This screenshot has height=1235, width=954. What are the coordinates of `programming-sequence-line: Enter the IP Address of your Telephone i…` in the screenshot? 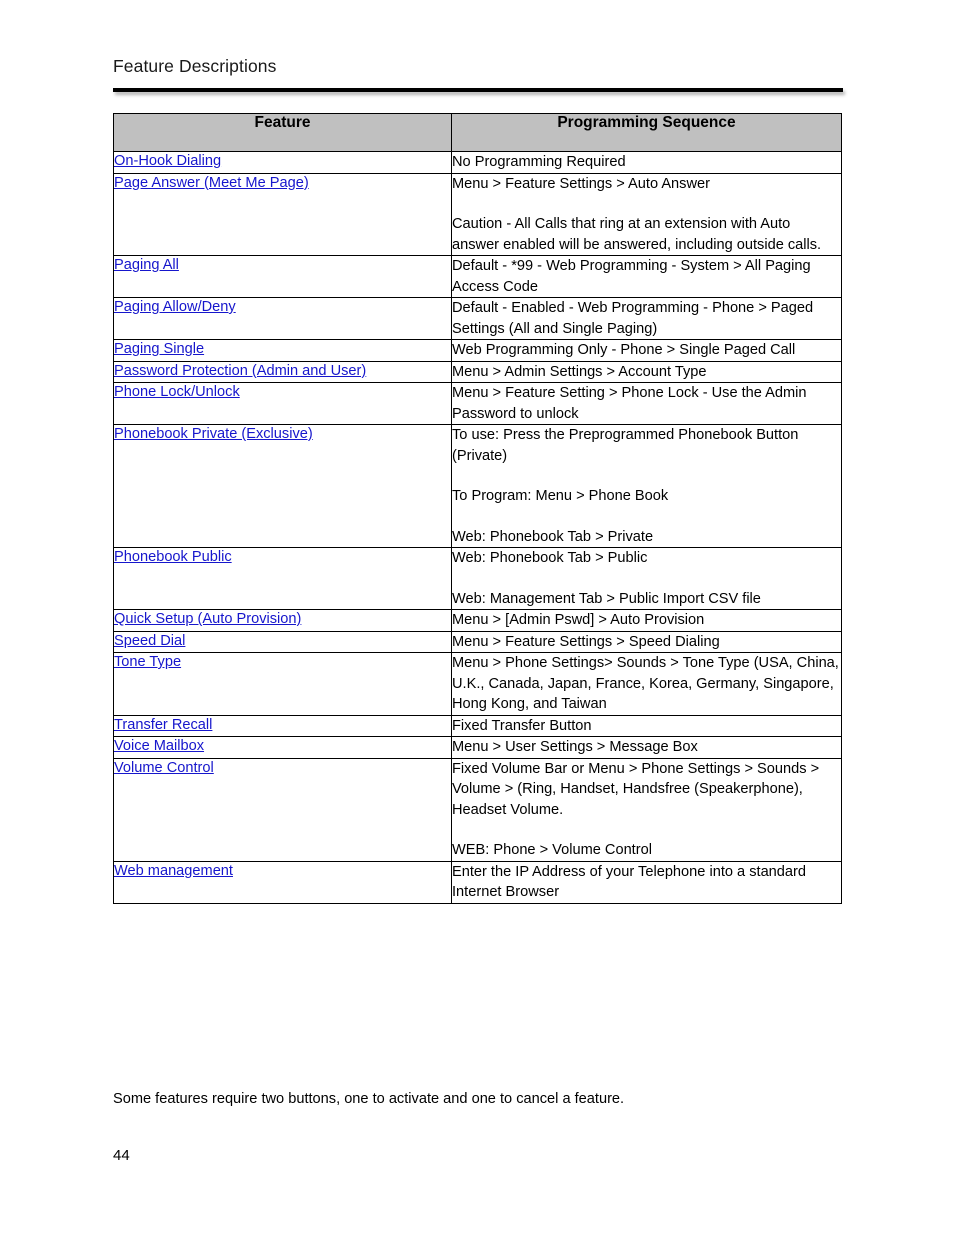 It's located at (629, 882).